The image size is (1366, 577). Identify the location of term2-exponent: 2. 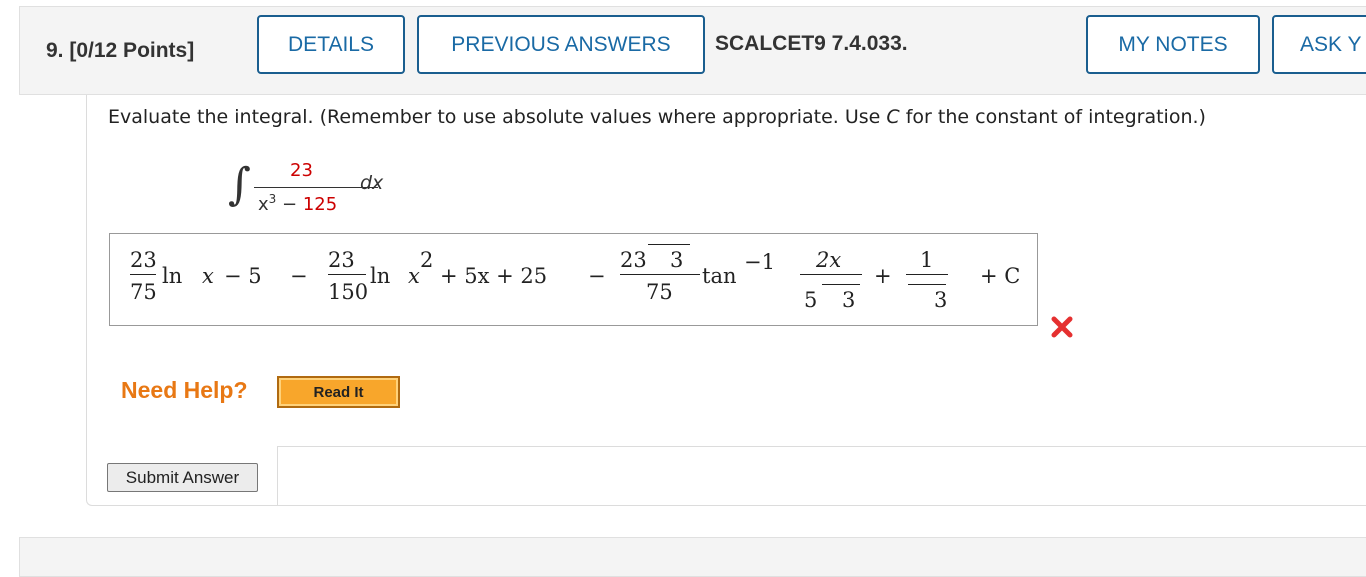
(427, 260).